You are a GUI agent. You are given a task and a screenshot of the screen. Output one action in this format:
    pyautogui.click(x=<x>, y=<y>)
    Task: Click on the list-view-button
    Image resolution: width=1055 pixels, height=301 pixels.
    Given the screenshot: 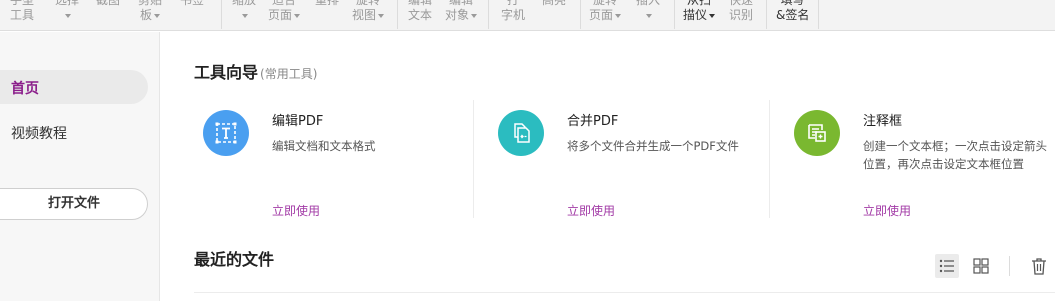 What is the action you would take?
    pyautogui.click(x=947, y=266)
    